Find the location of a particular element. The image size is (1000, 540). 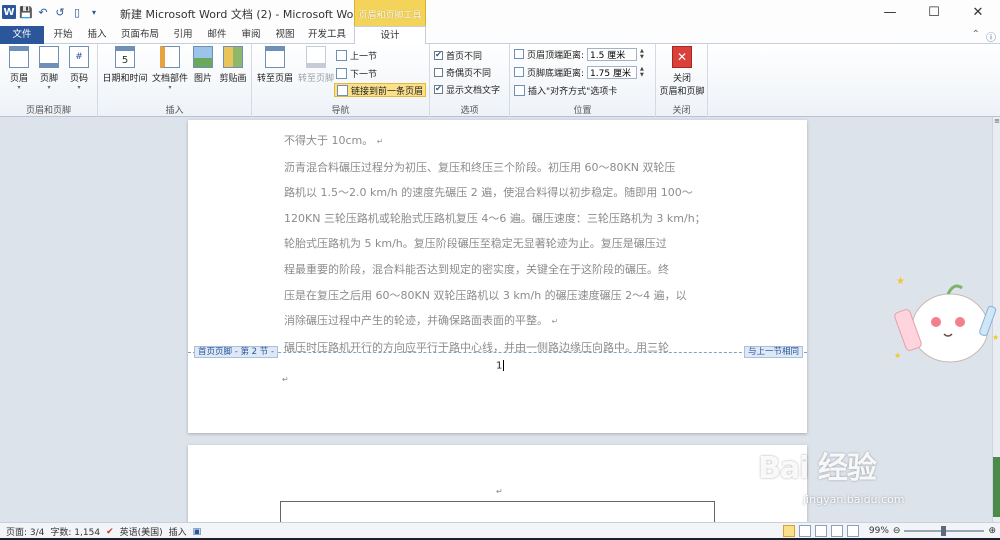

picture-button: 图片 is located at coordinates (203, 70).